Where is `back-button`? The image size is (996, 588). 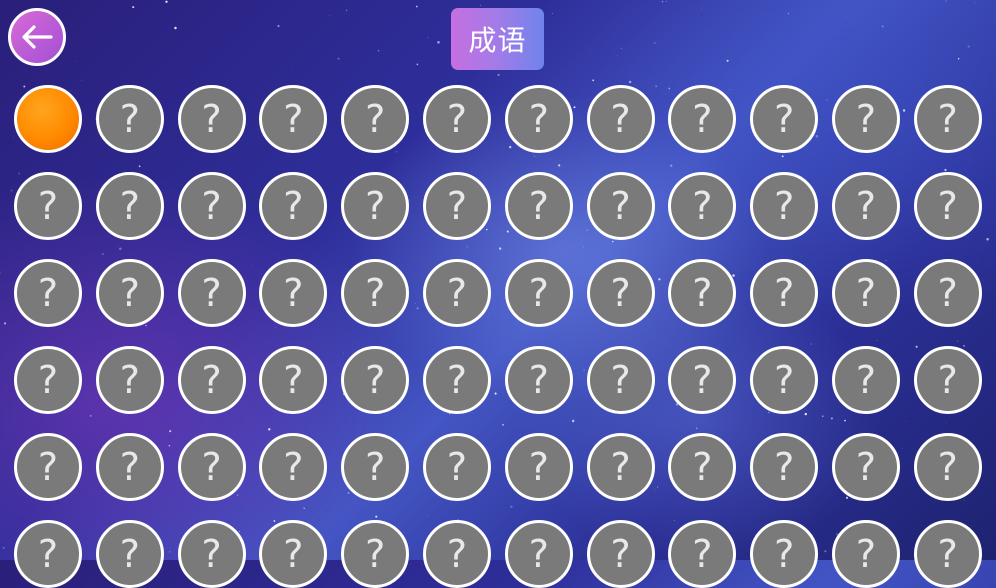
back-button is located at coordinates (37, 37).